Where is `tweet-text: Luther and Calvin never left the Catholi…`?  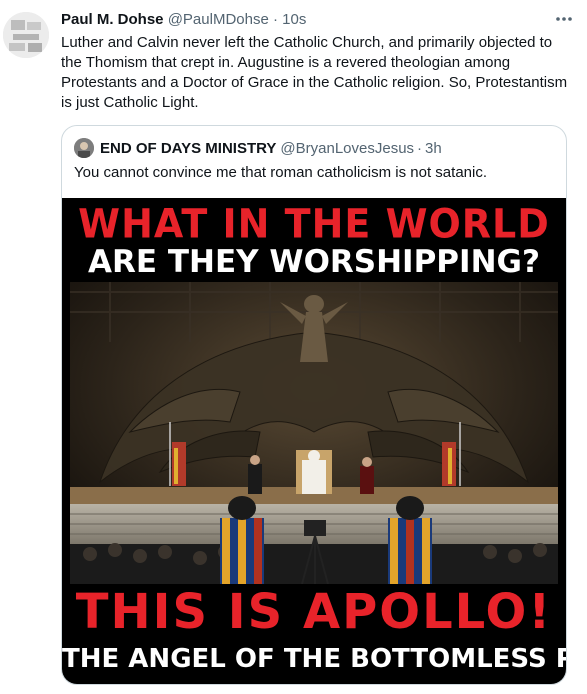 tweet-text: Luther and Calvin never left the Catholi… is located at coordinates (314, 72).